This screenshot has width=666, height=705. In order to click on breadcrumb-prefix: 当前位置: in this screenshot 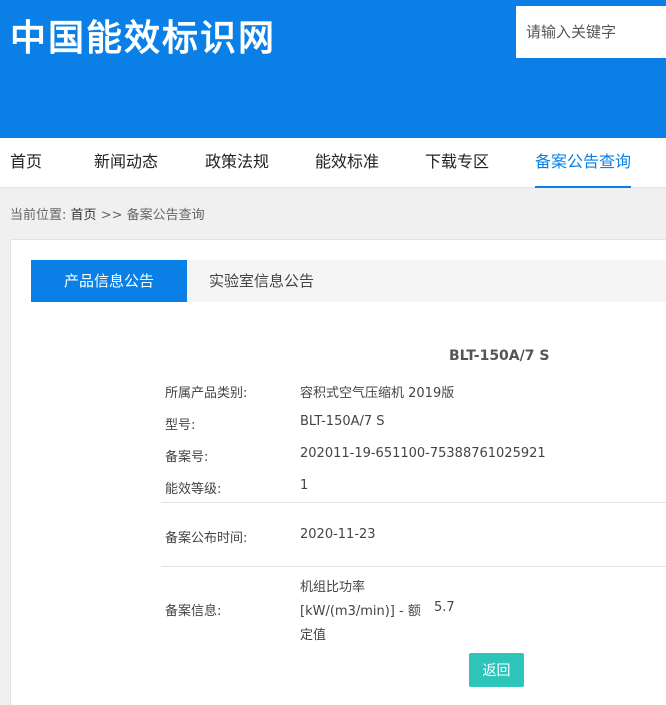, I will do `click(38, 215)`.